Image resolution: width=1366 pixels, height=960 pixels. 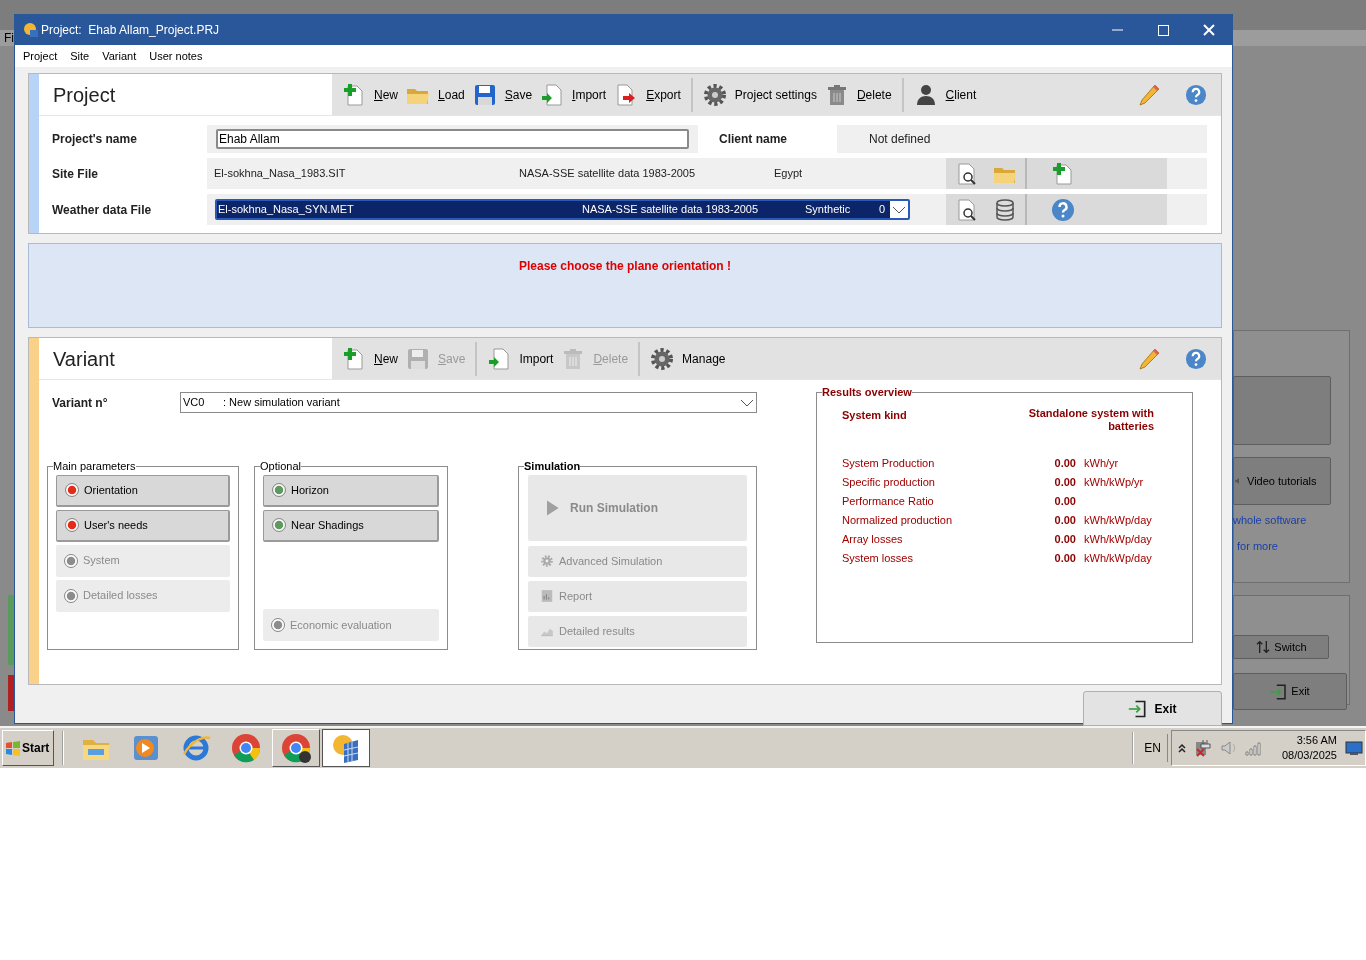 What do you see at coordinates (1090, 419) in the screenshot?
I see `result-value: Standalone system with batteries` at bounding box center [1090, 419].